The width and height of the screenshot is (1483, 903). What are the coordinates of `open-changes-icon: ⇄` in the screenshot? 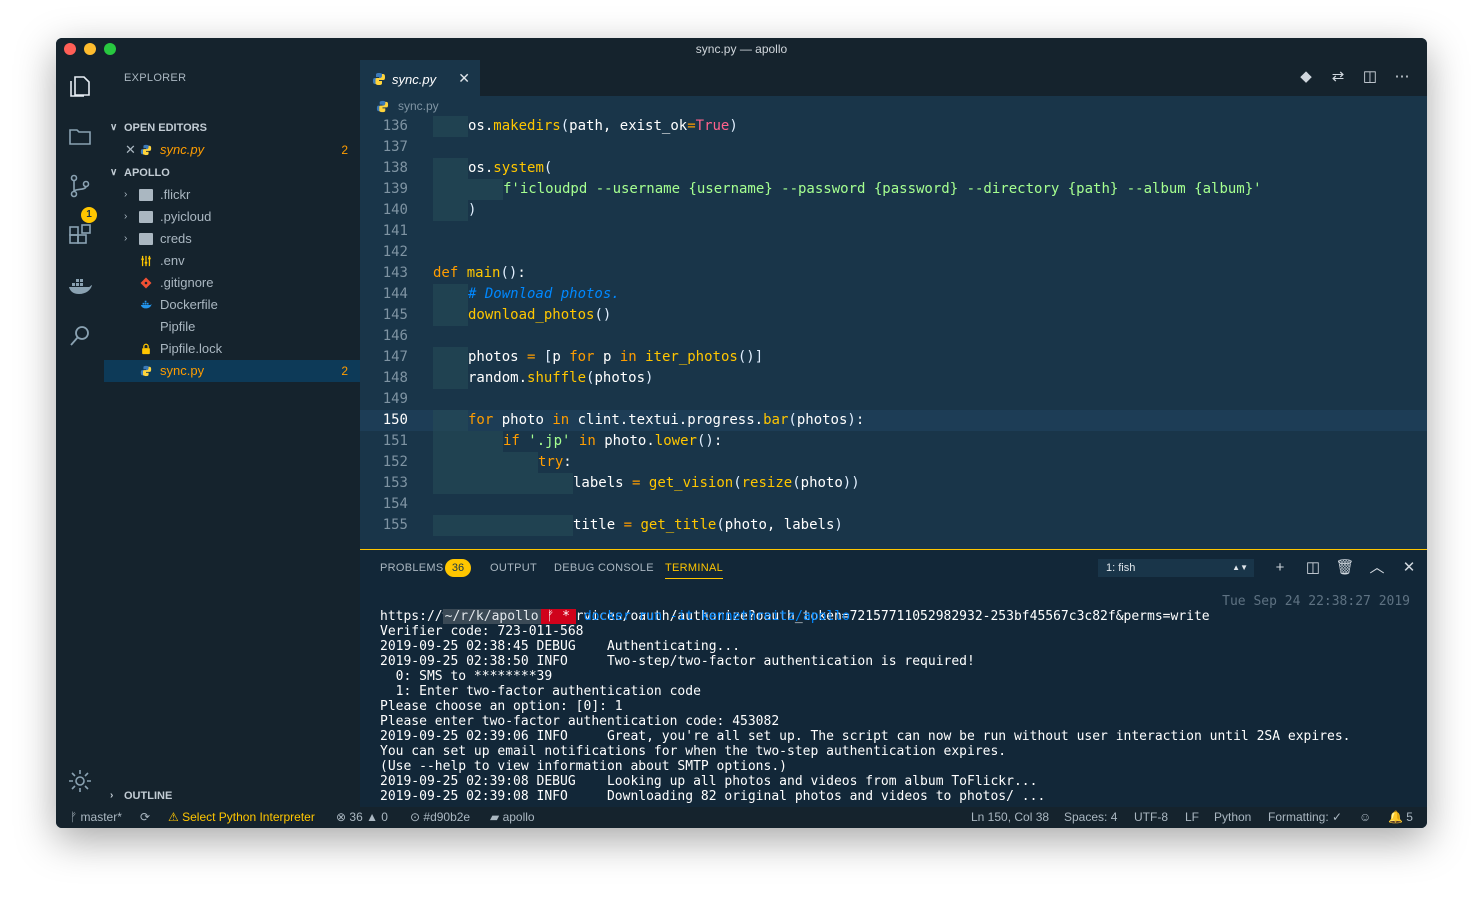 It's located at (1338, 77).